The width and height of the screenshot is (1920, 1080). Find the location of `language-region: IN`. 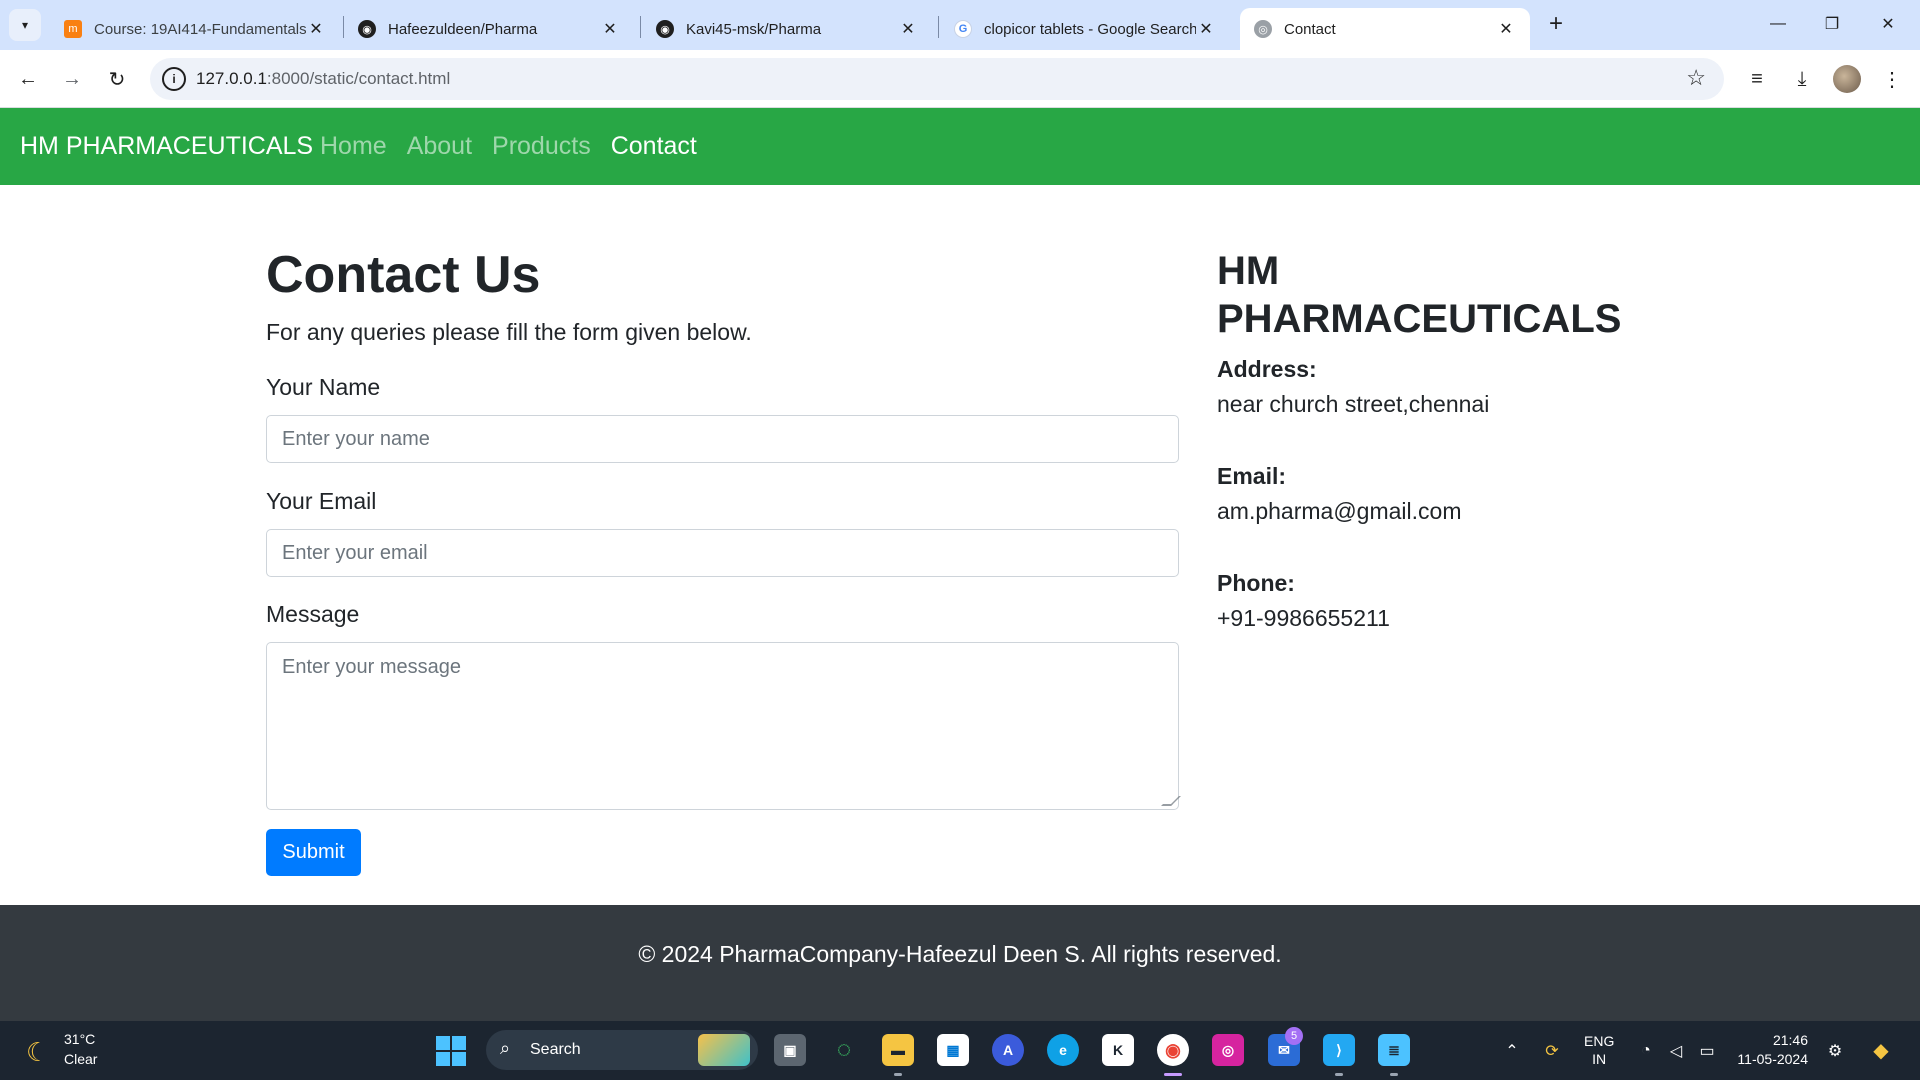

language-region: IN is located at coordinates (1599, 1059).